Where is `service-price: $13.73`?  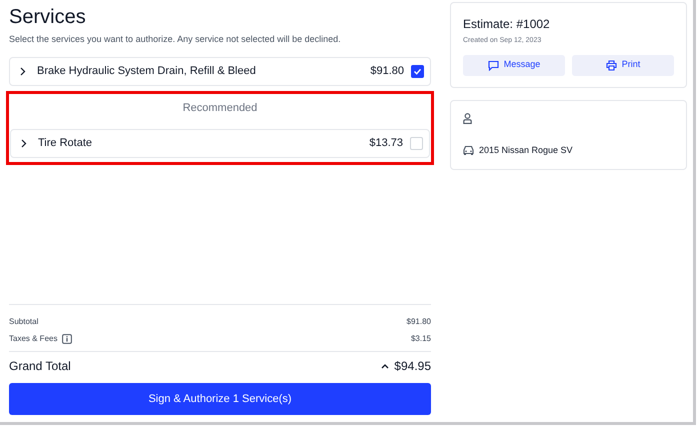 service-price: $13.73 is located at coordinates (386, 144).